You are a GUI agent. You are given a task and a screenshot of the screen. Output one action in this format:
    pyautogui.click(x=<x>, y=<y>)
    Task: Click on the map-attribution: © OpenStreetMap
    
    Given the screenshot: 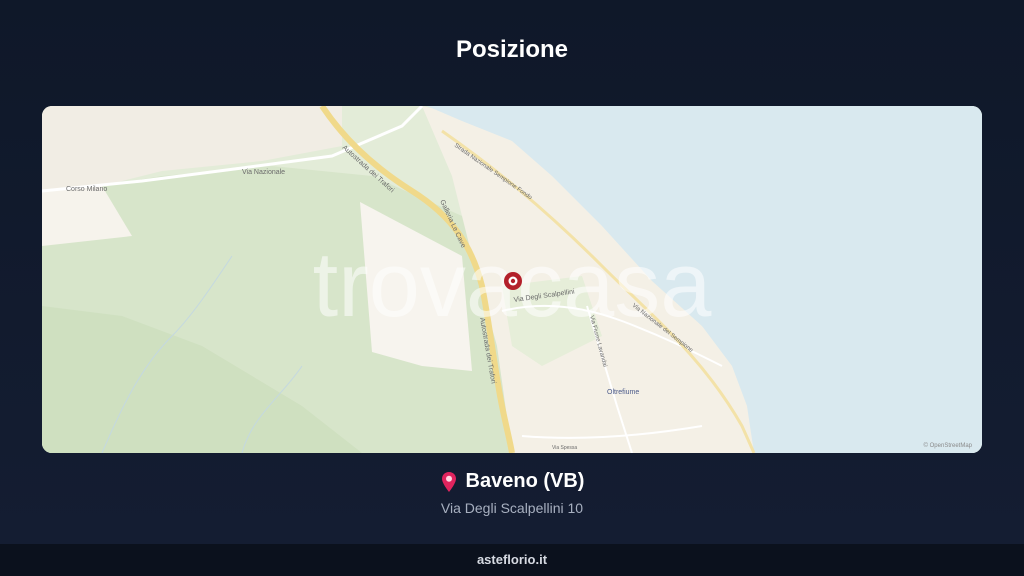 What is the action you would take?
    pyautogui.click(x=948, y=445)
    